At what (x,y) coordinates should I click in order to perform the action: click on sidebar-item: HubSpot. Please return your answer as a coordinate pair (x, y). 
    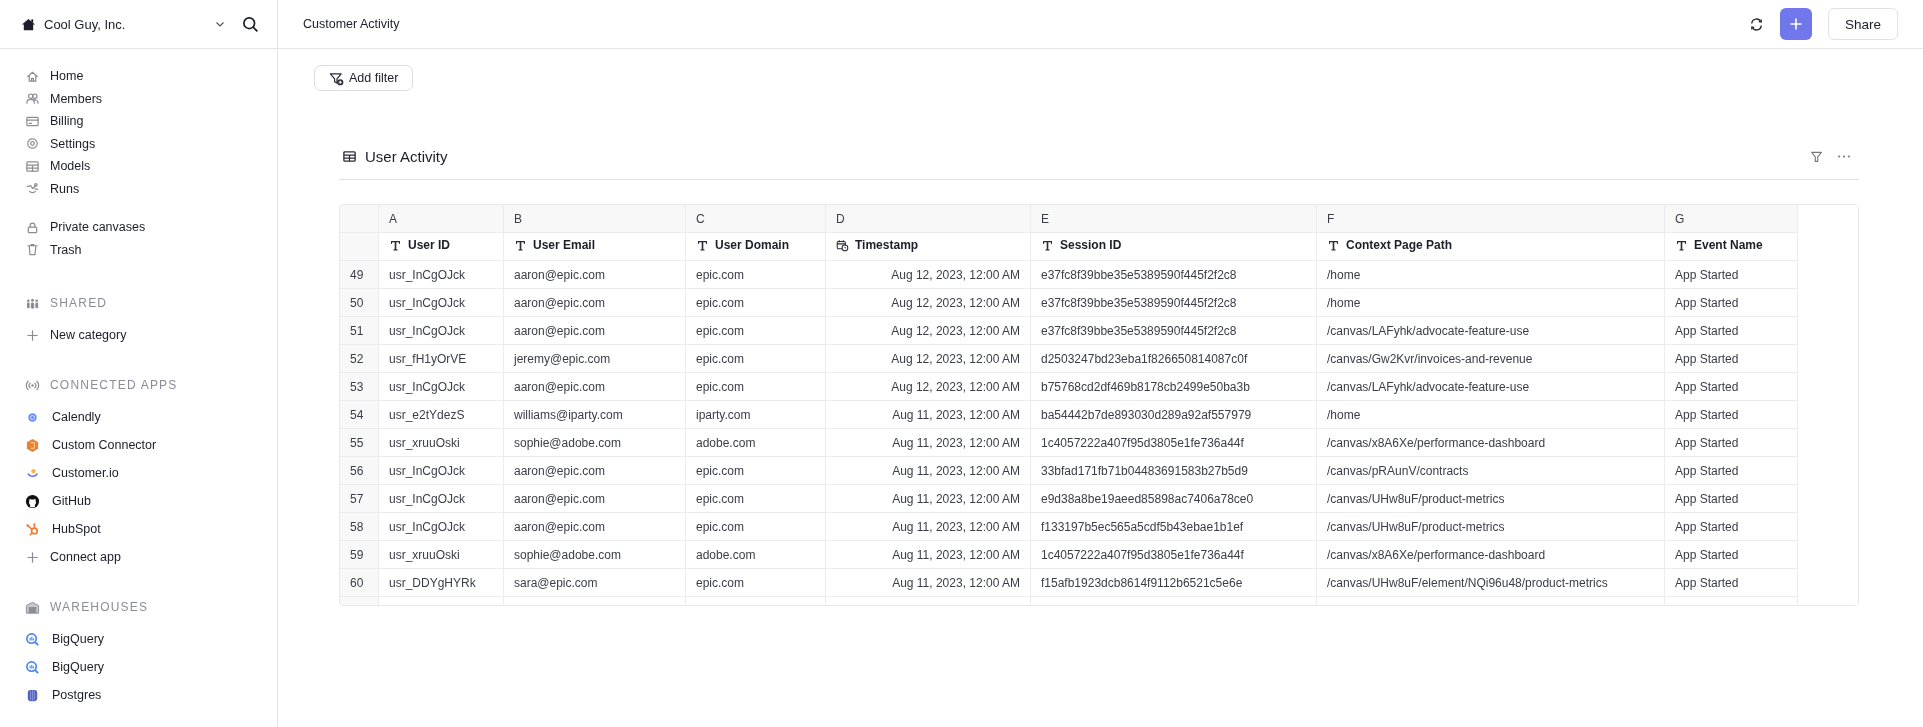
    Looking at the image, I should click on (76, 529).